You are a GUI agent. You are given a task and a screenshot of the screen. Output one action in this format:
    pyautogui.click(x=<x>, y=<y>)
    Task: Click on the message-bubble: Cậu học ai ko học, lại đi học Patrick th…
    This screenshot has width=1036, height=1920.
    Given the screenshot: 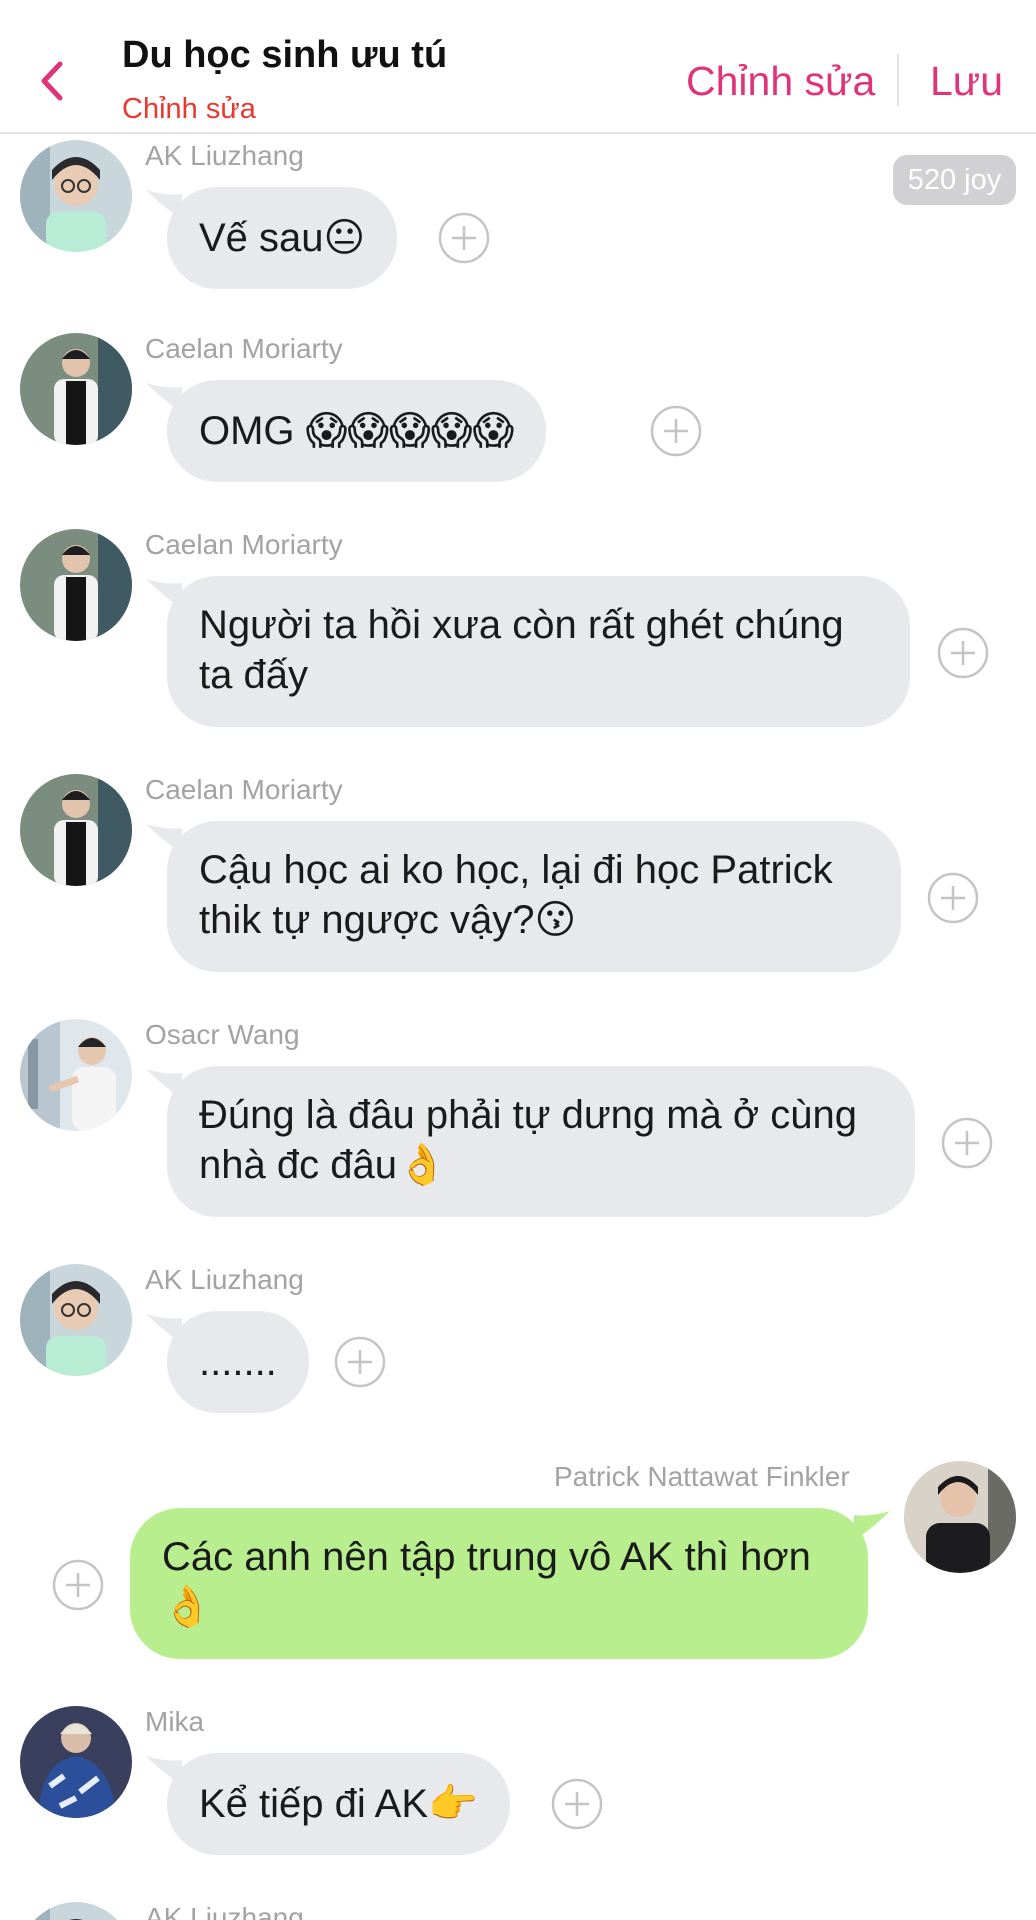 What is the action you would take?
    pyautogui.click(x=534, y=896)
    